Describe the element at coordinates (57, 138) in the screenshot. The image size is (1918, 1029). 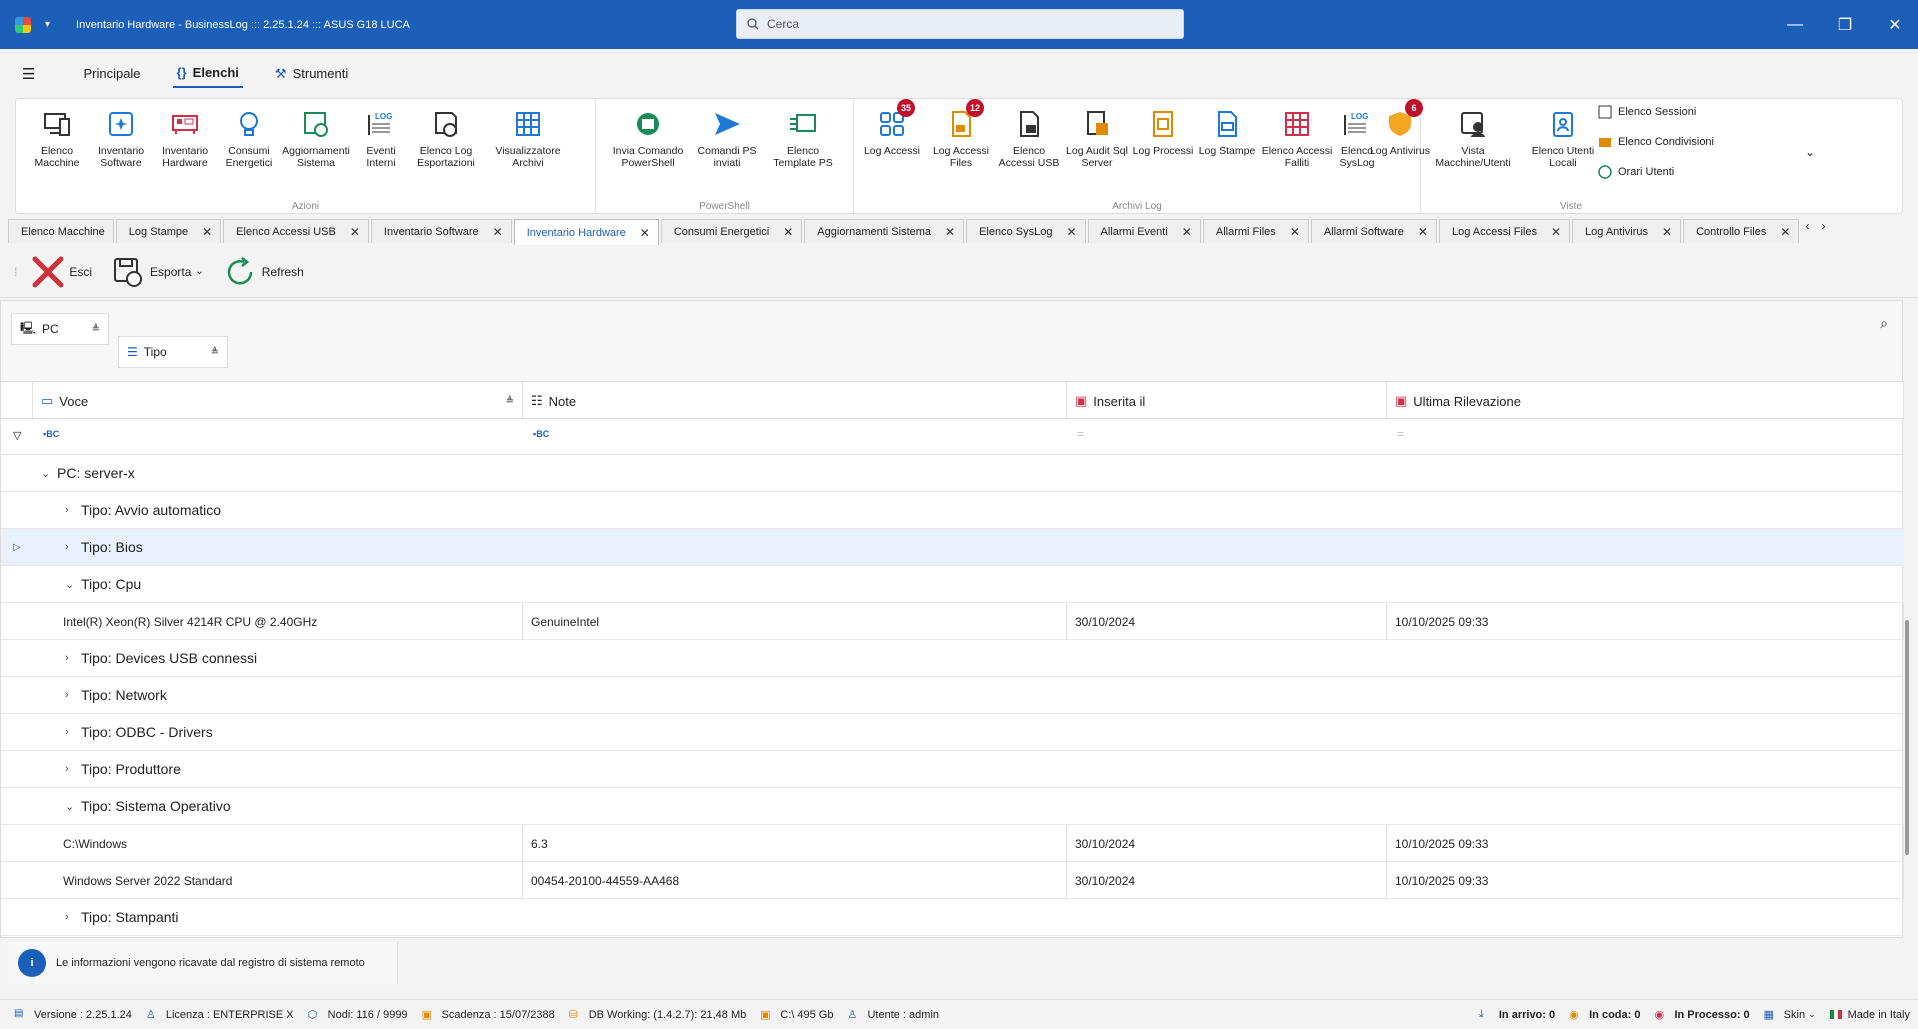
I see `btn-elenco-macchine: Elenco Macchine` at that location.